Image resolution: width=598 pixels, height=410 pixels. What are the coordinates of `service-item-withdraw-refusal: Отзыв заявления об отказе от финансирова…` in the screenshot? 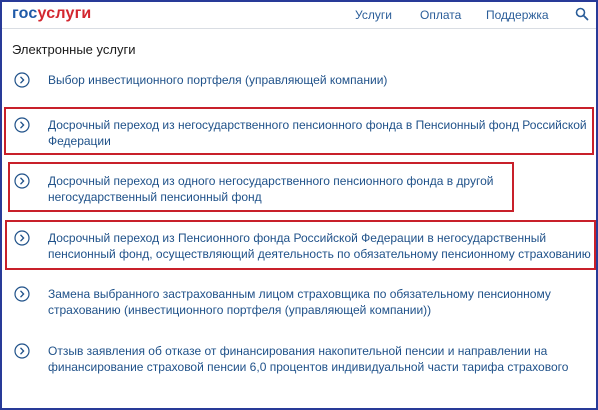 It's located at (294, 360).